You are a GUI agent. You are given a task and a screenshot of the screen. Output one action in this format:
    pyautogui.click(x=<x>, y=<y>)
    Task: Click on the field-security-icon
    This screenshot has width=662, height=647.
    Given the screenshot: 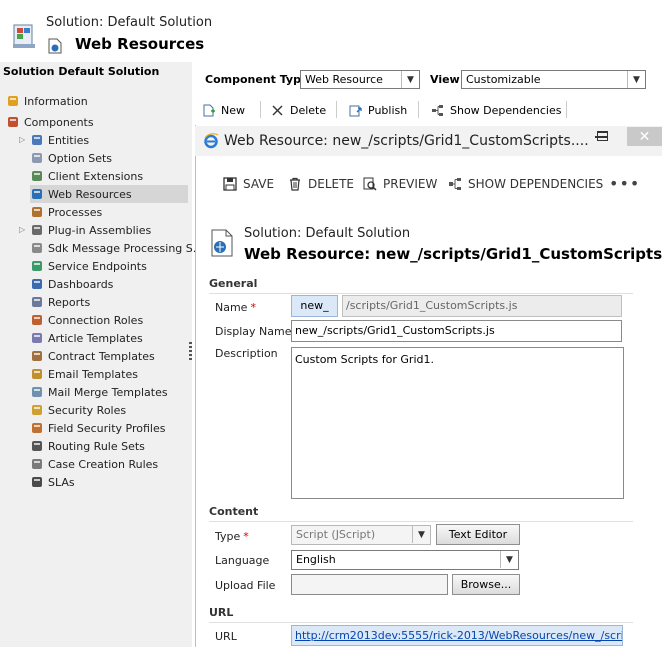 What is the action you would take?
    pyautogui.click(x=37, y=428)
    